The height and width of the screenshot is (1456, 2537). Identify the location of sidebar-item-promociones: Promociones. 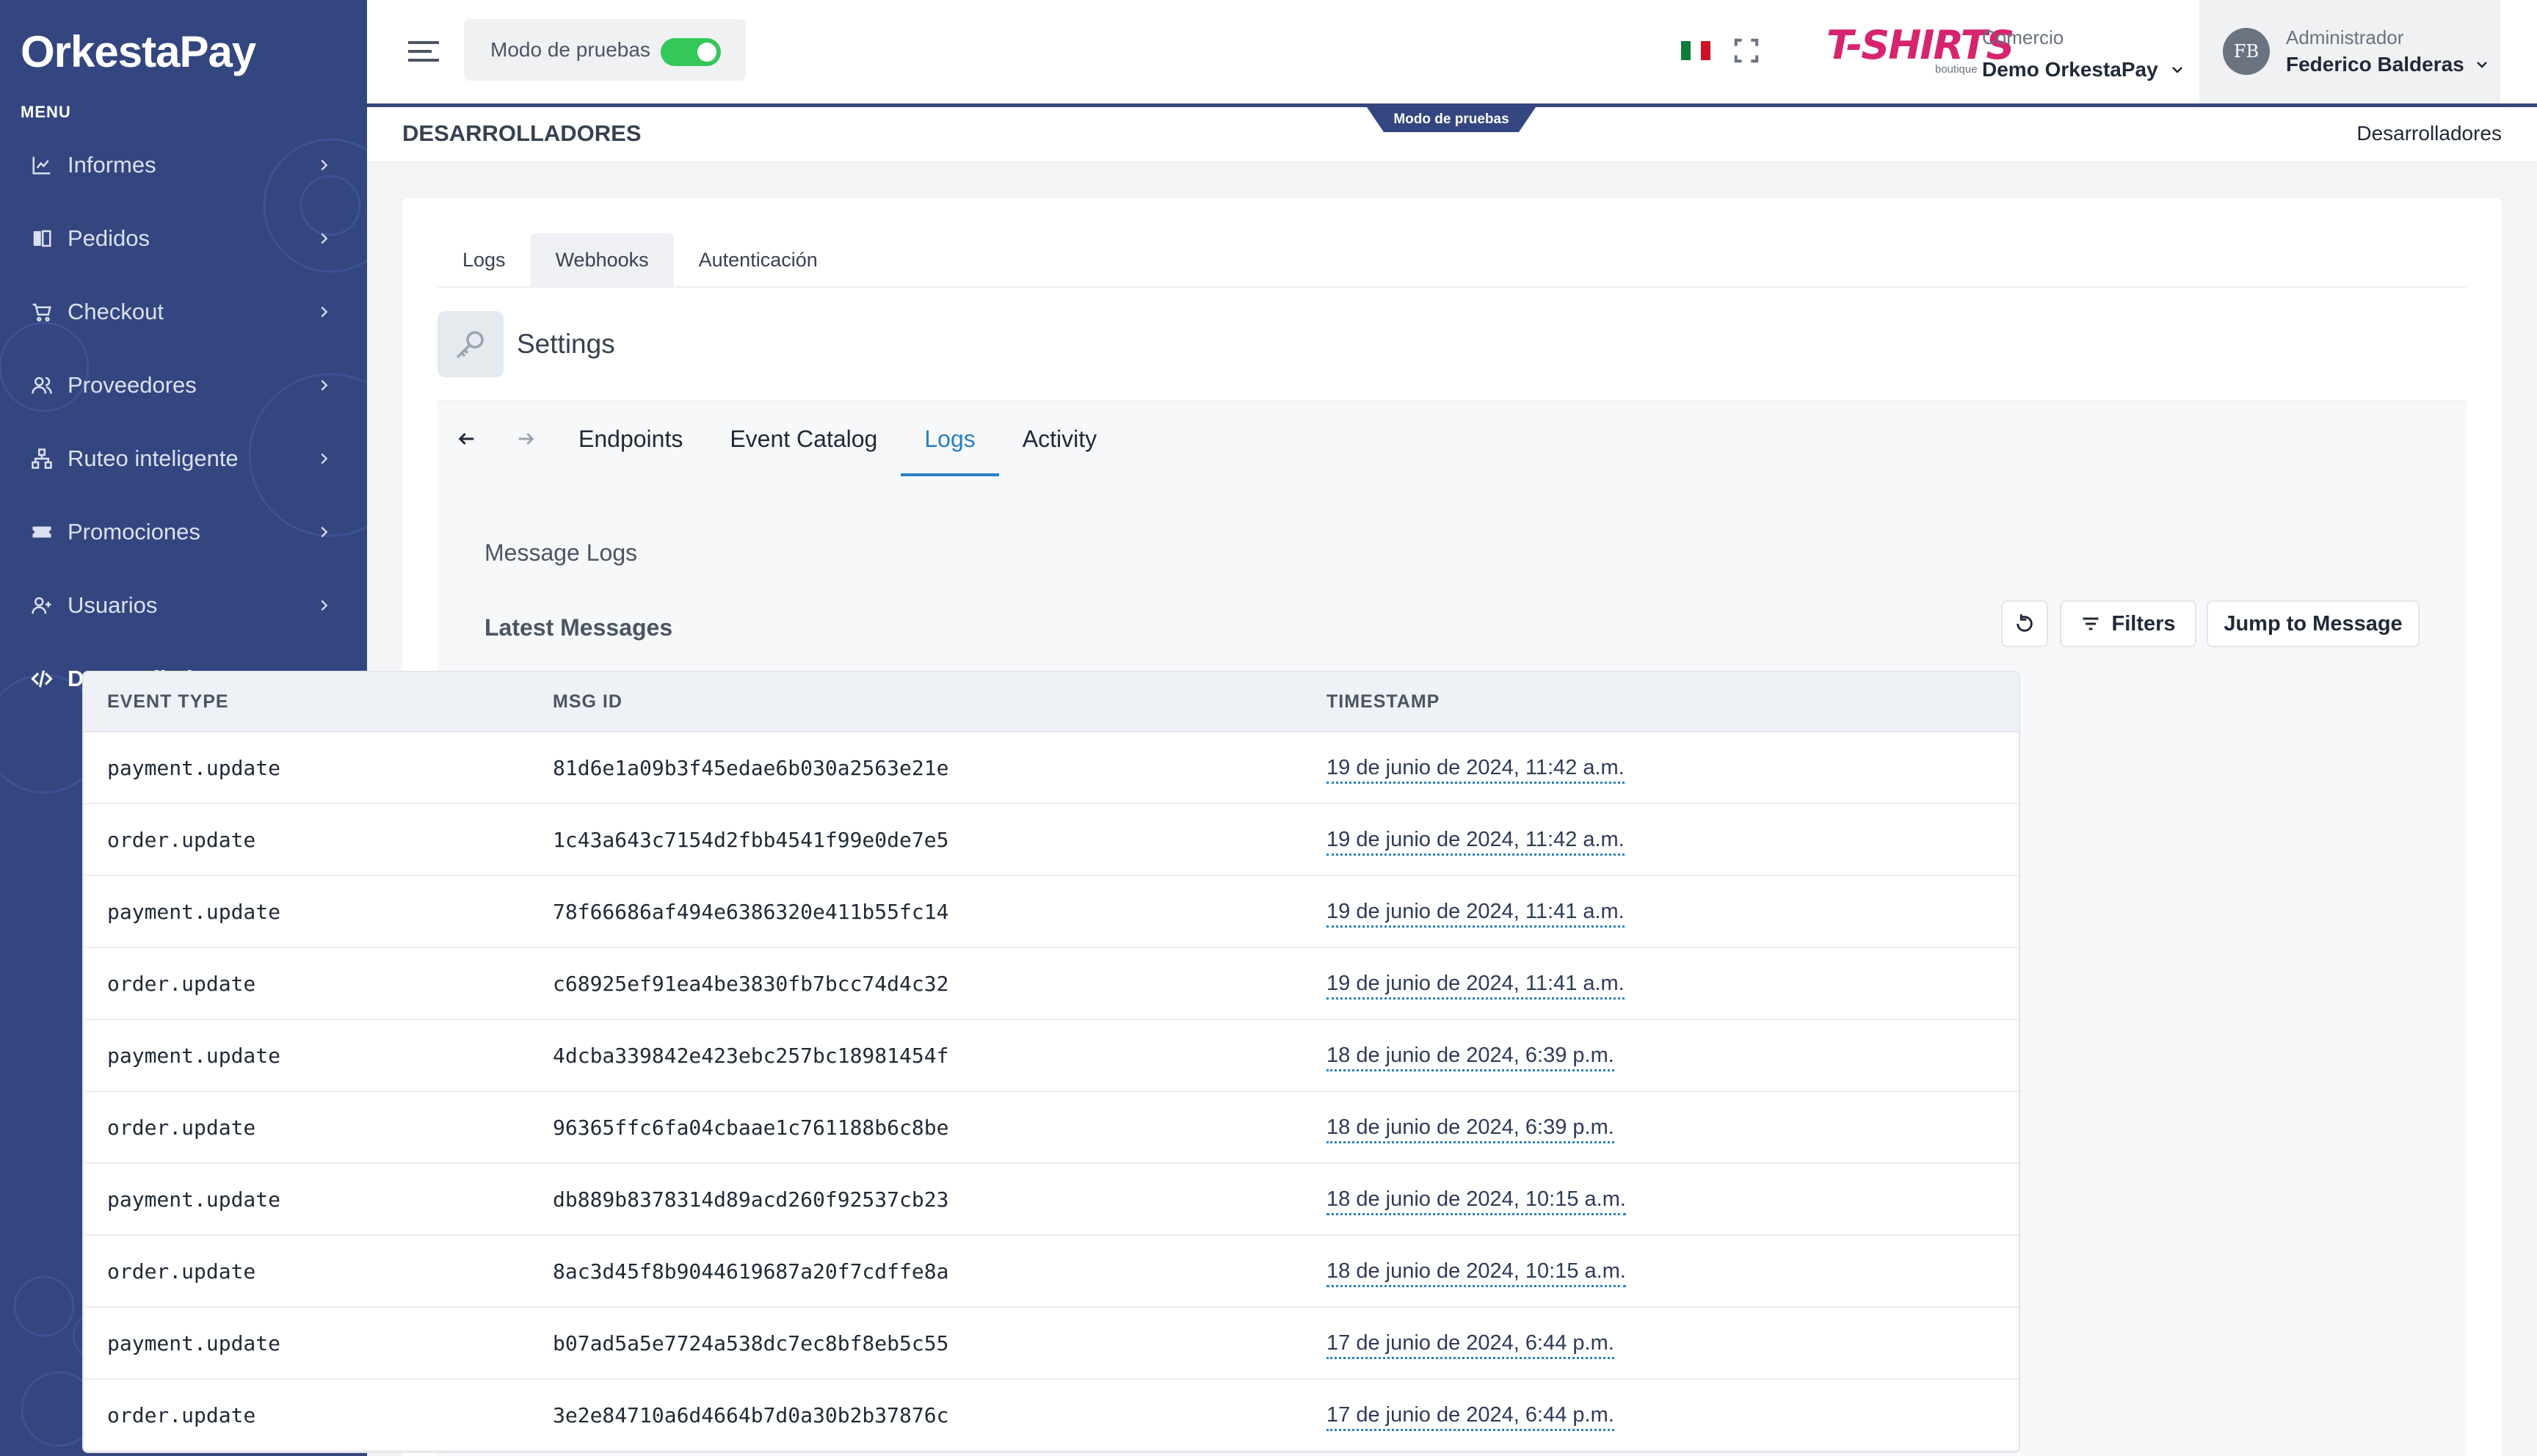
(183, 532).